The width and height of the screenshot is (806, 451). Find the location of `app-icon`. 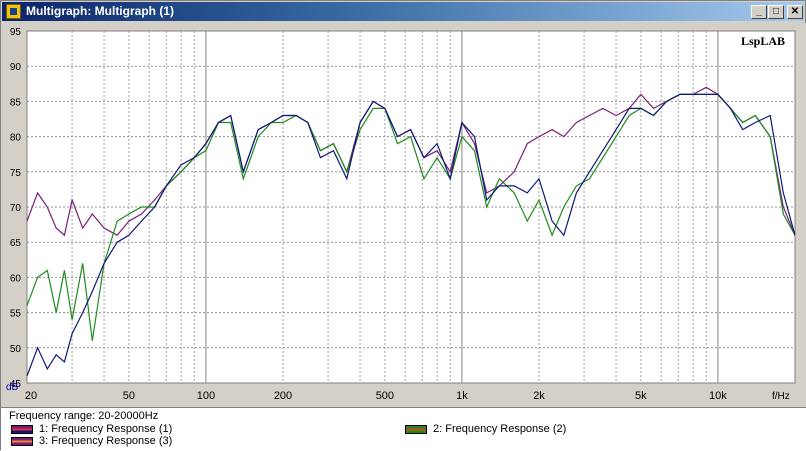

app-icon is located at coordinates (13, 11).